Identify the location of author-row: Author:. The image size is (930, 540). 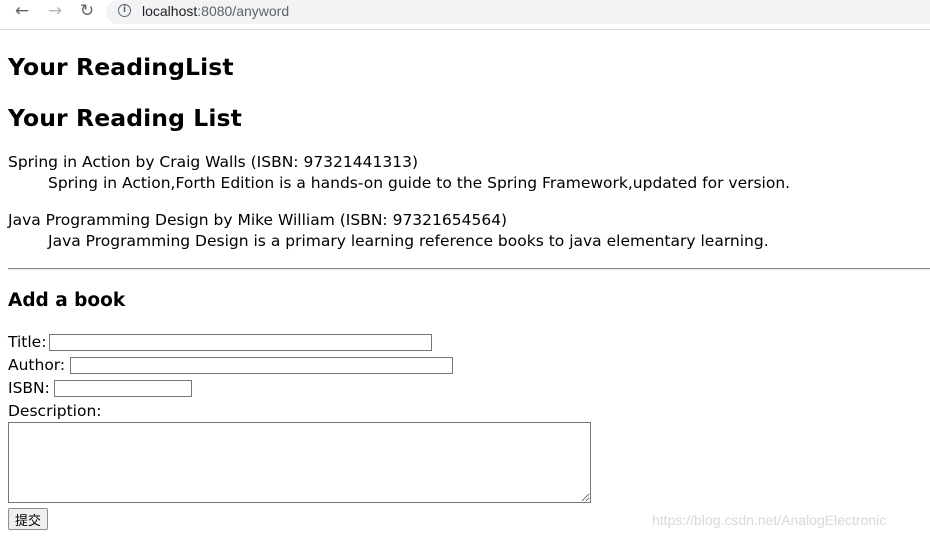
(230, 365).